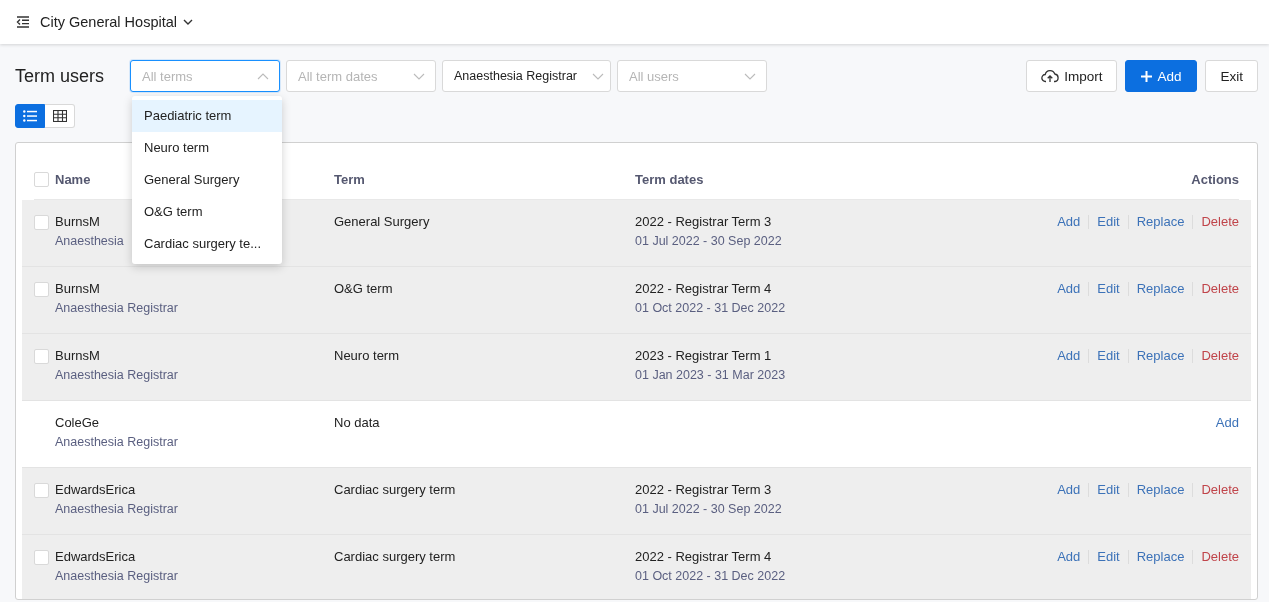  I want to click on term-date-range: 01 Jan 2023 - 31 Mar 2023, so click(710, 375).